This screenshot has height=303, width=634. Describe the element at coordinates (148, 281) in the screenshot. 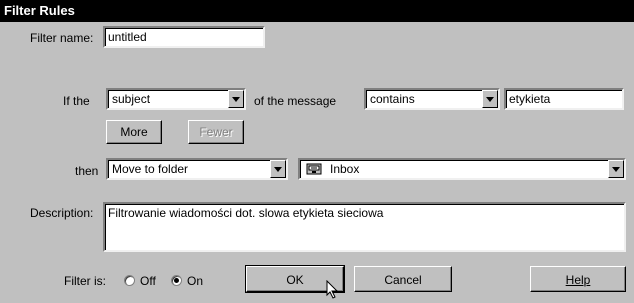

I see `filter-off-label: Off` at that location.